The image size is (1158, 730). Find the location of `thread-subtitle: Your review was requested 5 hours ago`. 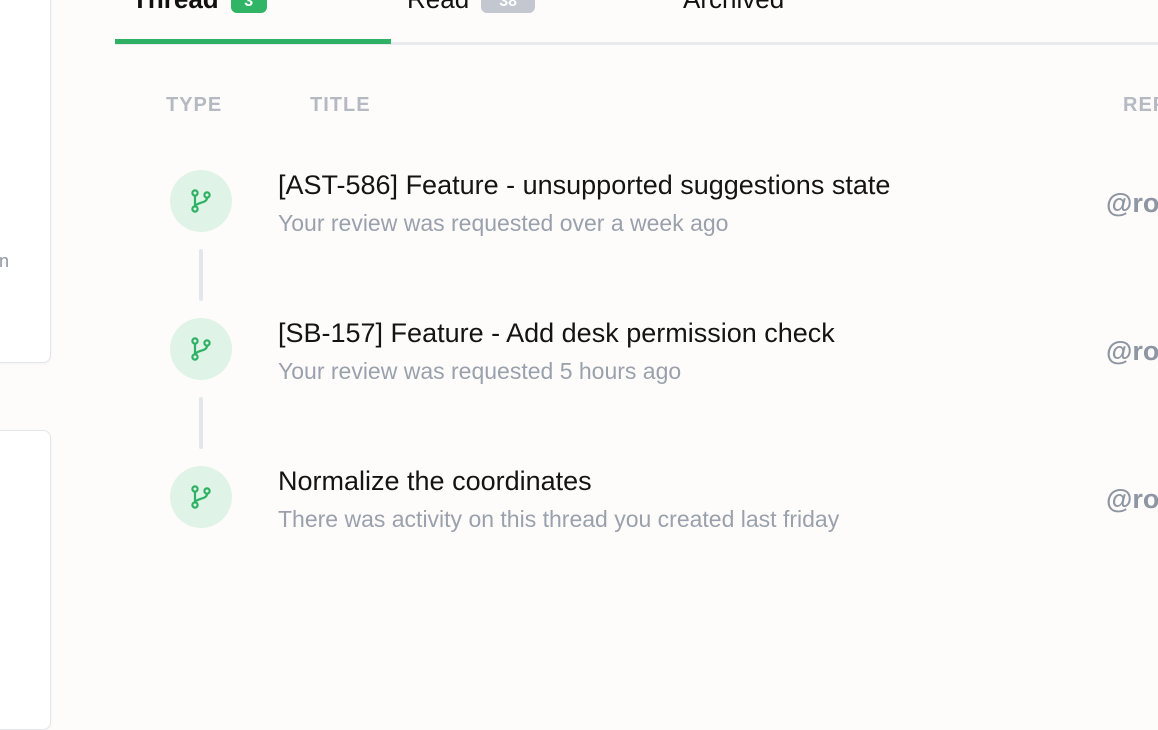

thread-subtitle: Your review was requested 5 hours ago is located at coordinates (480, 371).